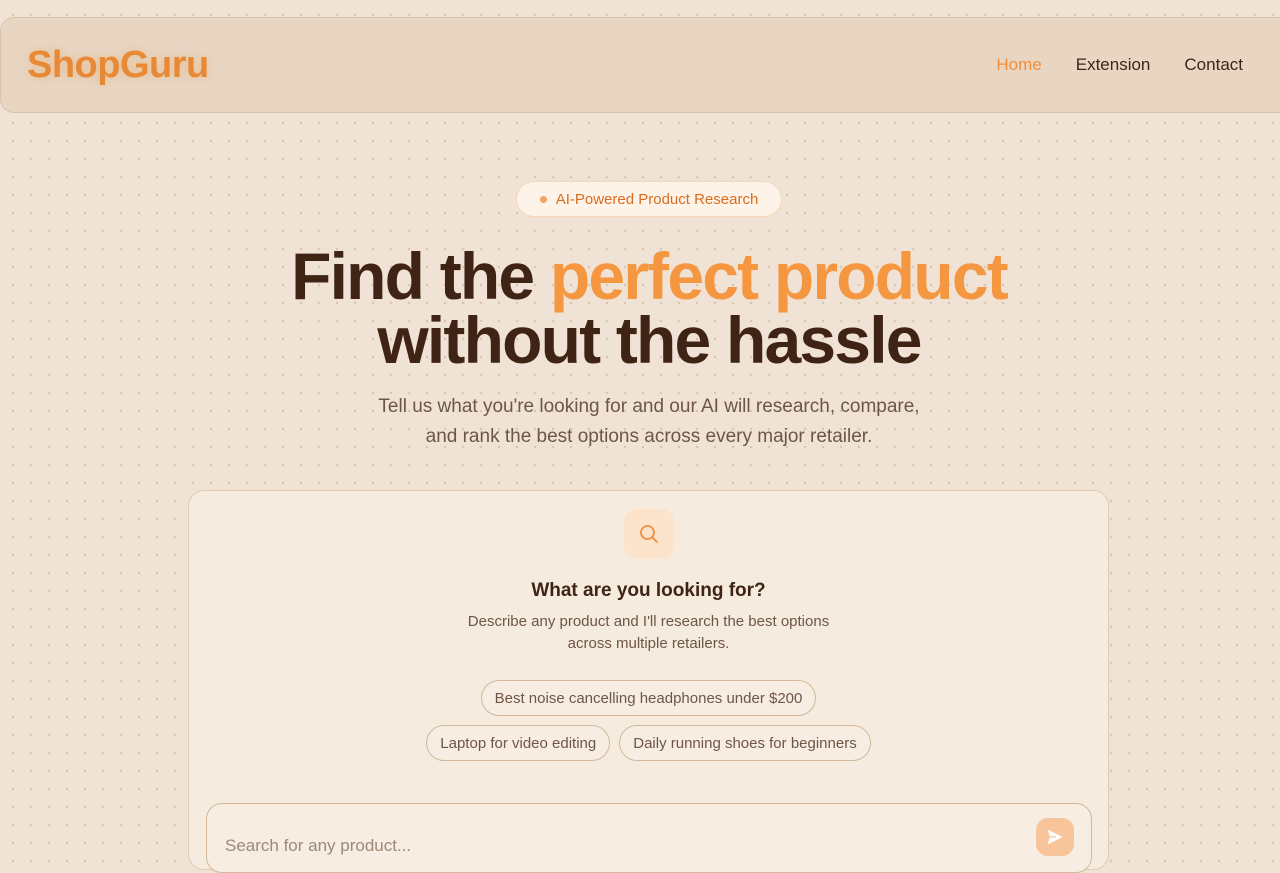 Image resolution: width=1280 pixels, height=873 pixels. Describe the element at coordinates (648, 590) in the screenshot. I see `card-title: What are you looking for?` at that location.